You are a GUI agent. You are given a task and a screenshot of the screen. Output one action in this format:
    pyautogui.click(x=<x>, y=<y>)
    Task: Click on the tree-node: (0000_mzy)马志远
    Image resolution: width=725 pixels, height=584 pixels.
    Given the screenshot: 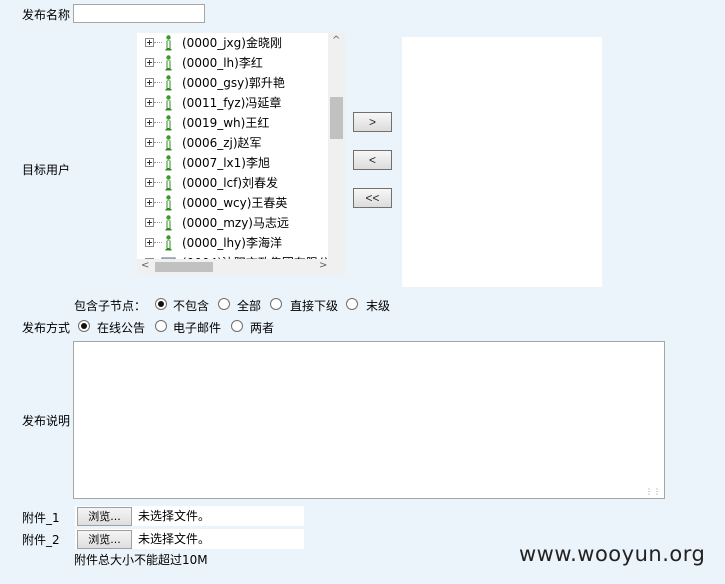 What is the action you would take?
    pyautogui.click(x=233, y=223)
    